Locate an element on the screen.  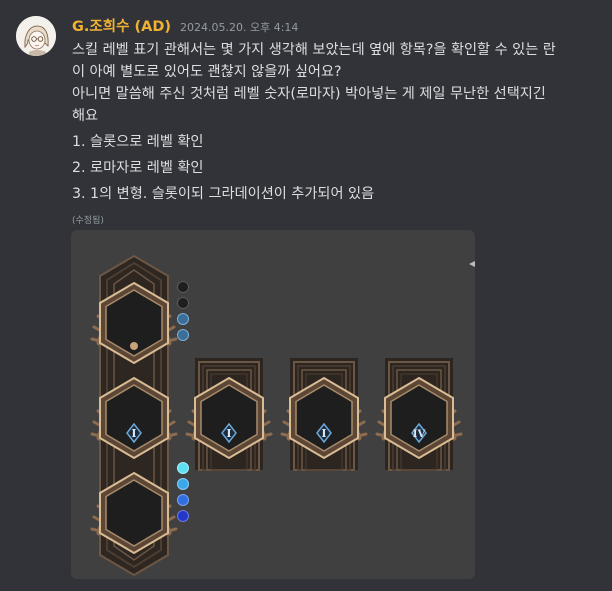
avatar-illustration is located at coordinates (36, 36).